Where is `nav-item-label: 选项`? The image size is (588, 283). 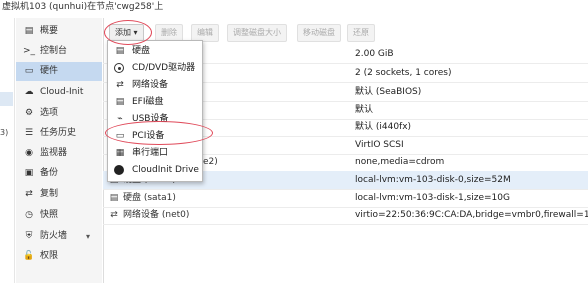 nav-item-label: 选项 is located at coordinates (49, 113).